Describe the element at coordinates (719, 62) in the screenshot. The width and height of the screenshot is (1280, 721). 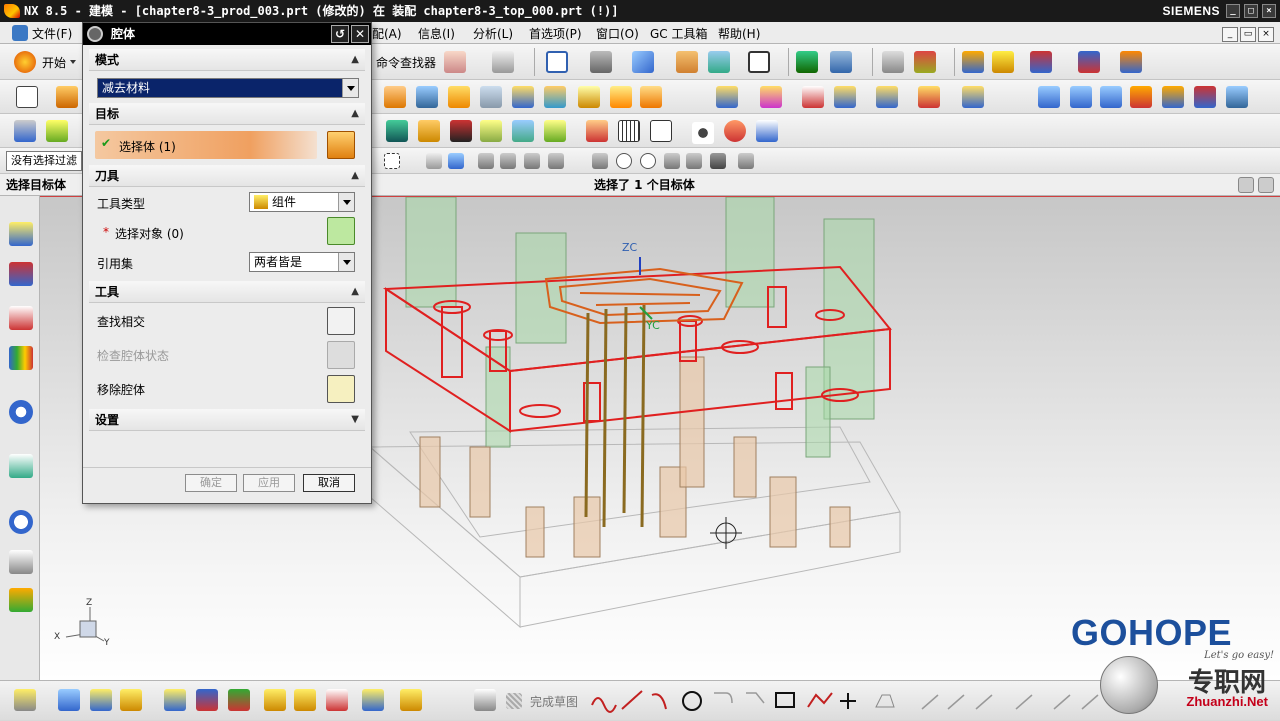
I see `section-view-icon` at that location.